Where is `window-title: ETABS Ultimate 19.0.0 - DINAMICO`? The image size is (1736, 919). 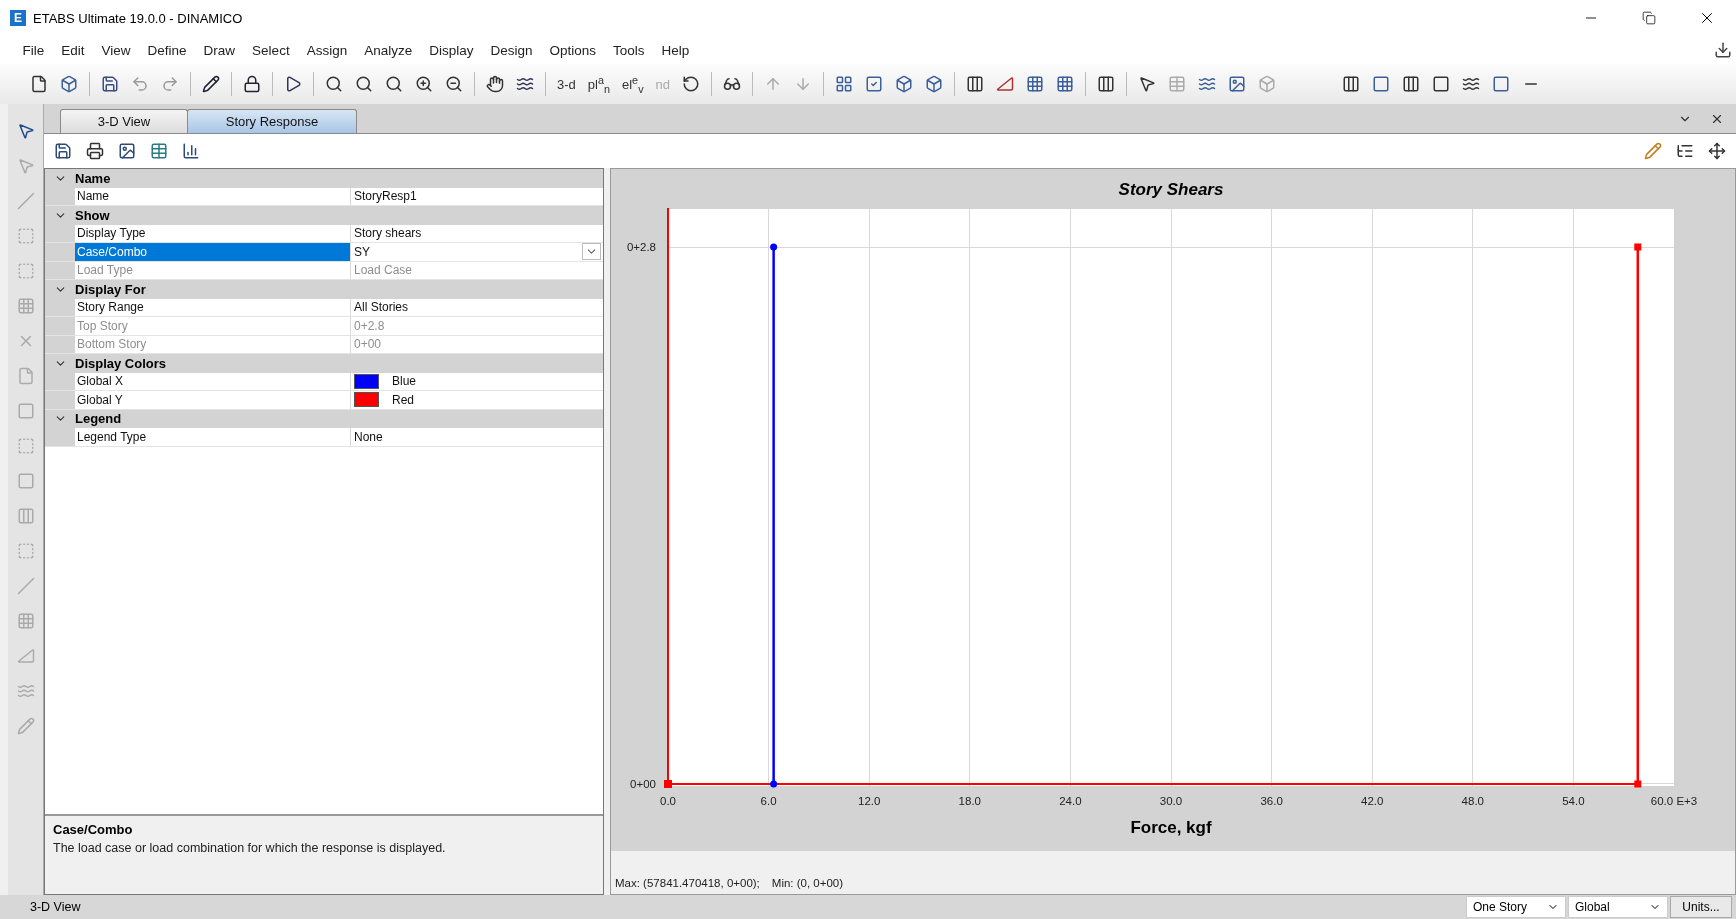
window-title: ETABS Ultimate 19.0.0 - DINAMICO is located at coordinates (138, 18).